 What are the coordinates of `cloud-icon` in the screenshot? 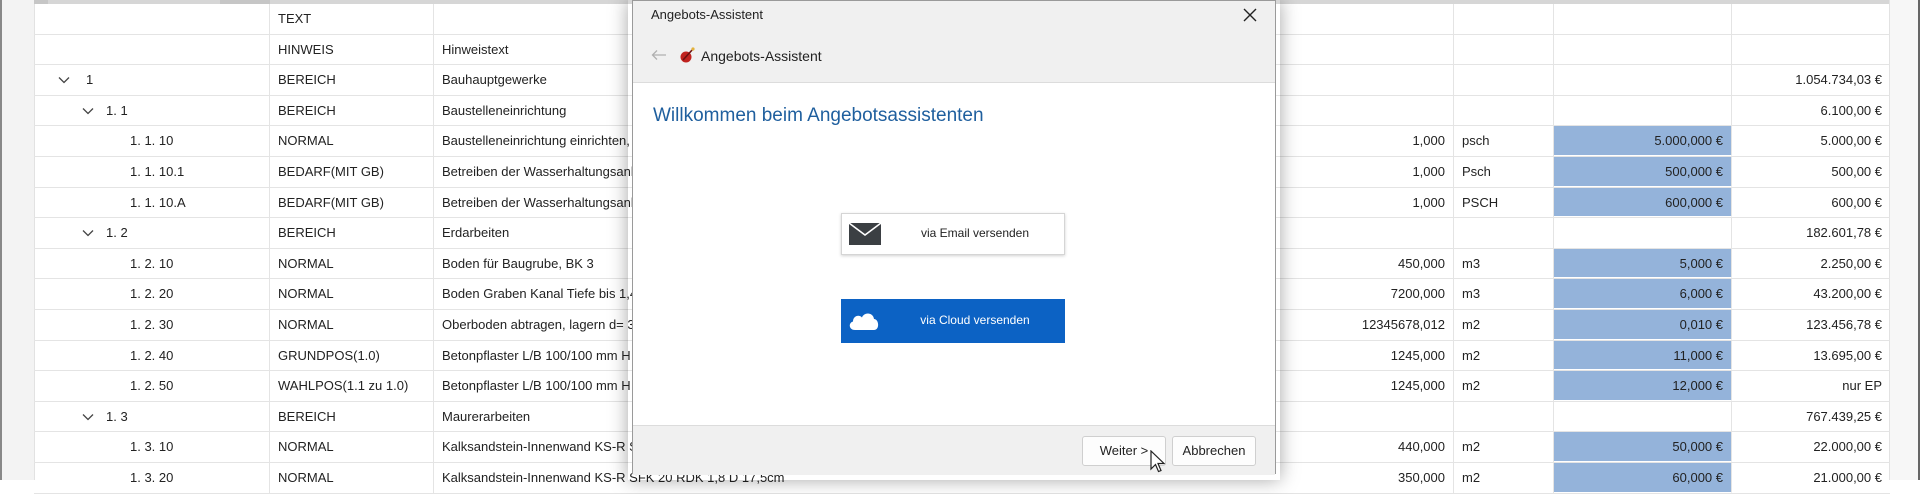 It's located at (864, 321).